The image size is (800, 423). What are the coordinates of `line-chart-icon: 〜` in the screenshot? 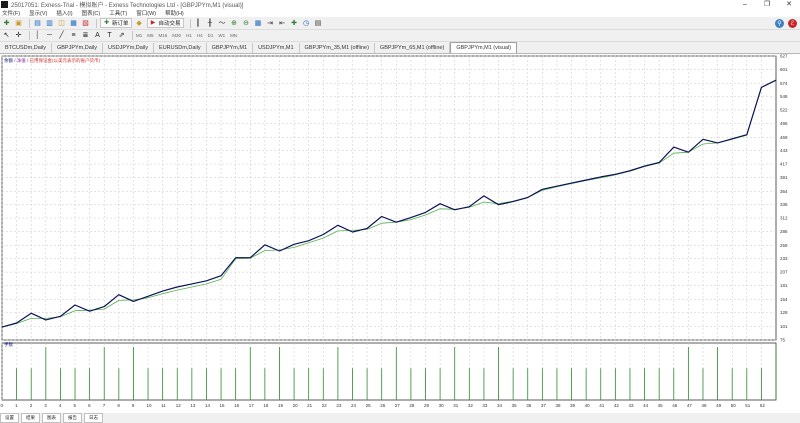 It's located at (222, 23).